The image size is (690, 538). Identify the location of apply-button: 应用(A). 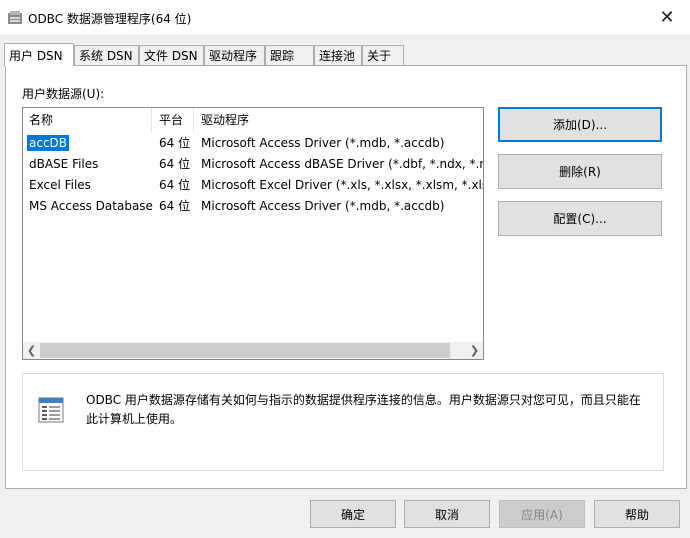
(542, 514).